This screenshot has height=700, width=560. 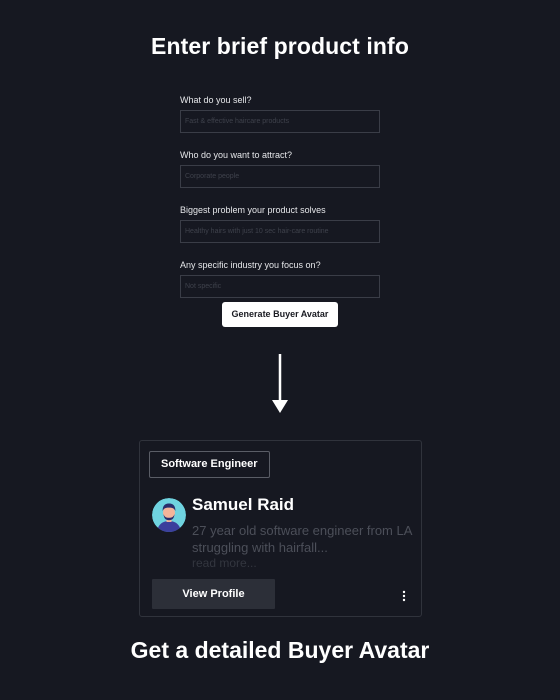 I want to click on industry-input: Not specific, so click(x=280, y=286).